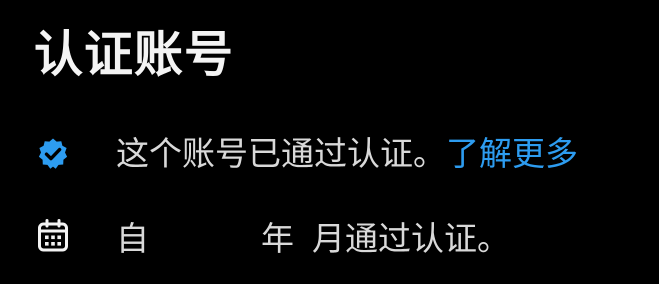  What do you see at coordinates (411, 238) in the screenshot?
I see `month-verified-text: 月通过认证。` at bounding box center [411, 238].